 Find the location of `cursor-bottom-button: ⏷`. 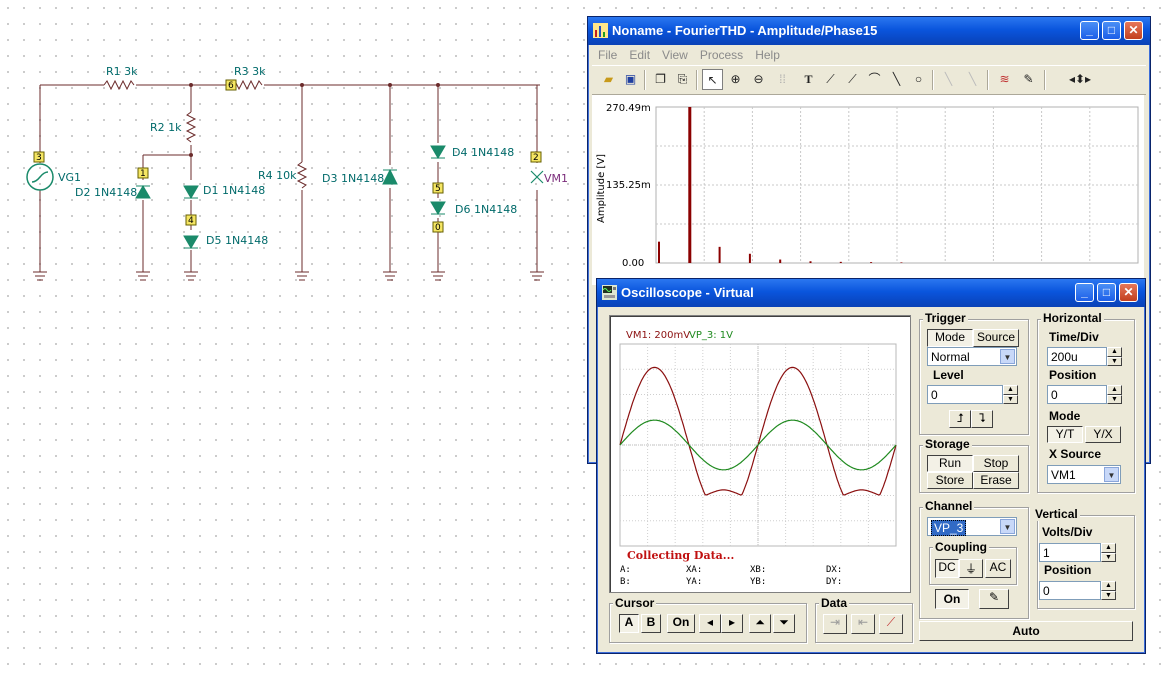

cursor-bottom-button: ⏷ is located at coordinates (784, 623).